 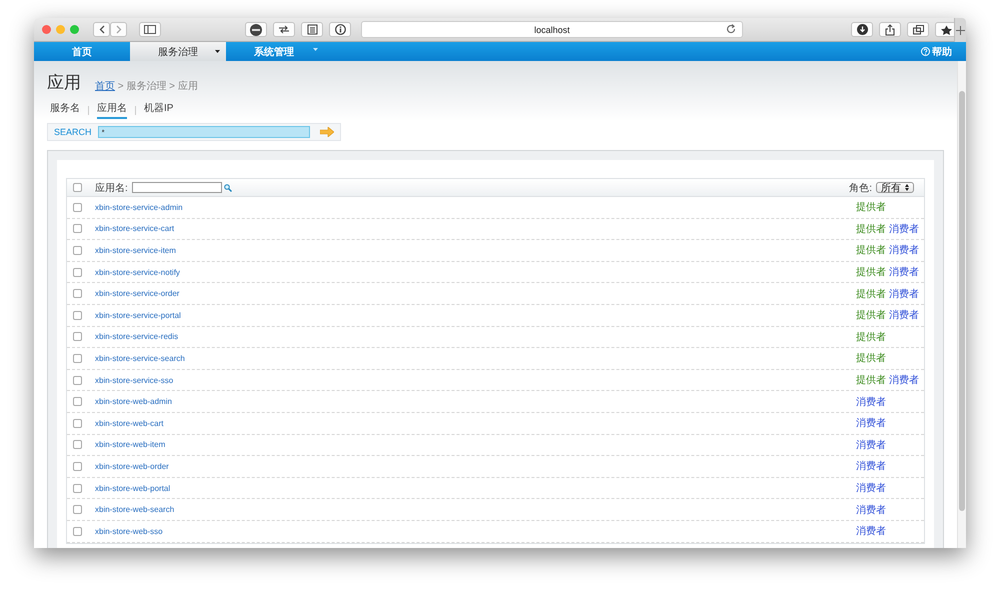 I want to click on info-icon, so click(x=340, y=29).